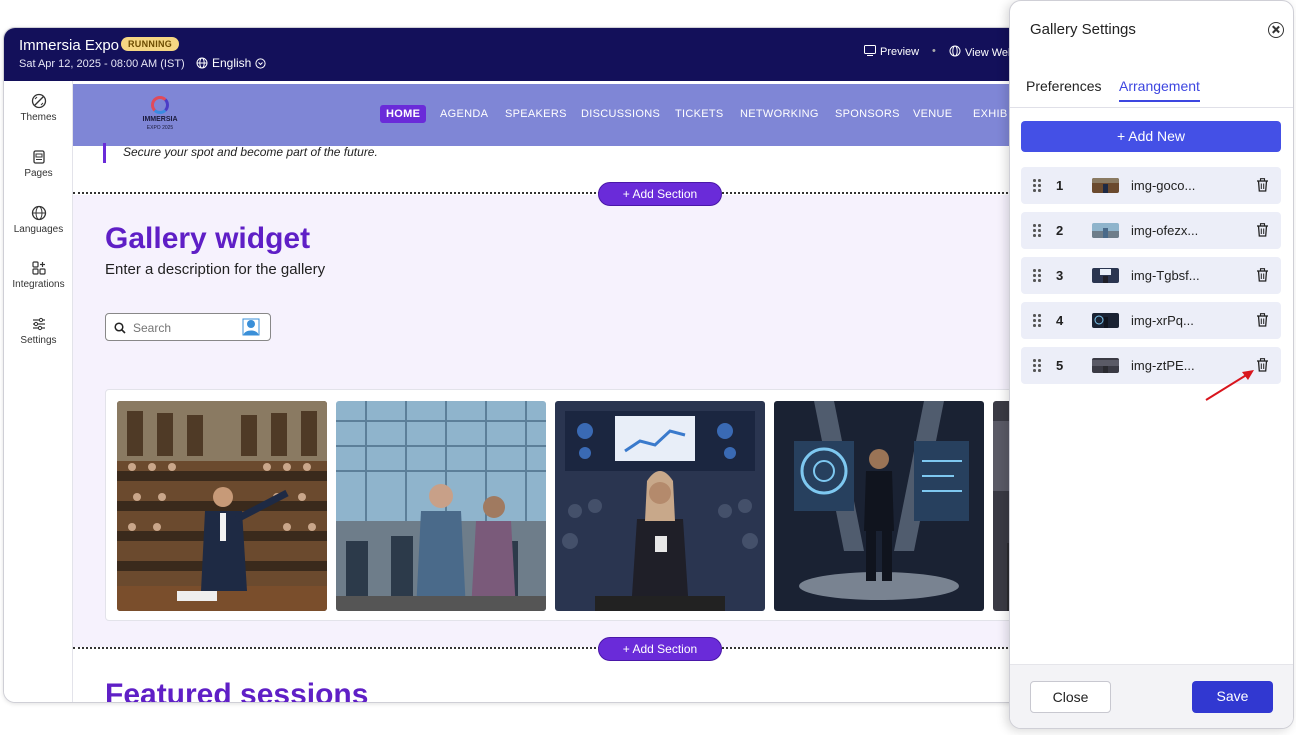 Image resolution: width=1296 pixels, height=735 pixels. What do you see at coordinates (990, 114) in the screenshot?
I see `nav-exhibitors: EXHIB` at bounding box center [990, 114].